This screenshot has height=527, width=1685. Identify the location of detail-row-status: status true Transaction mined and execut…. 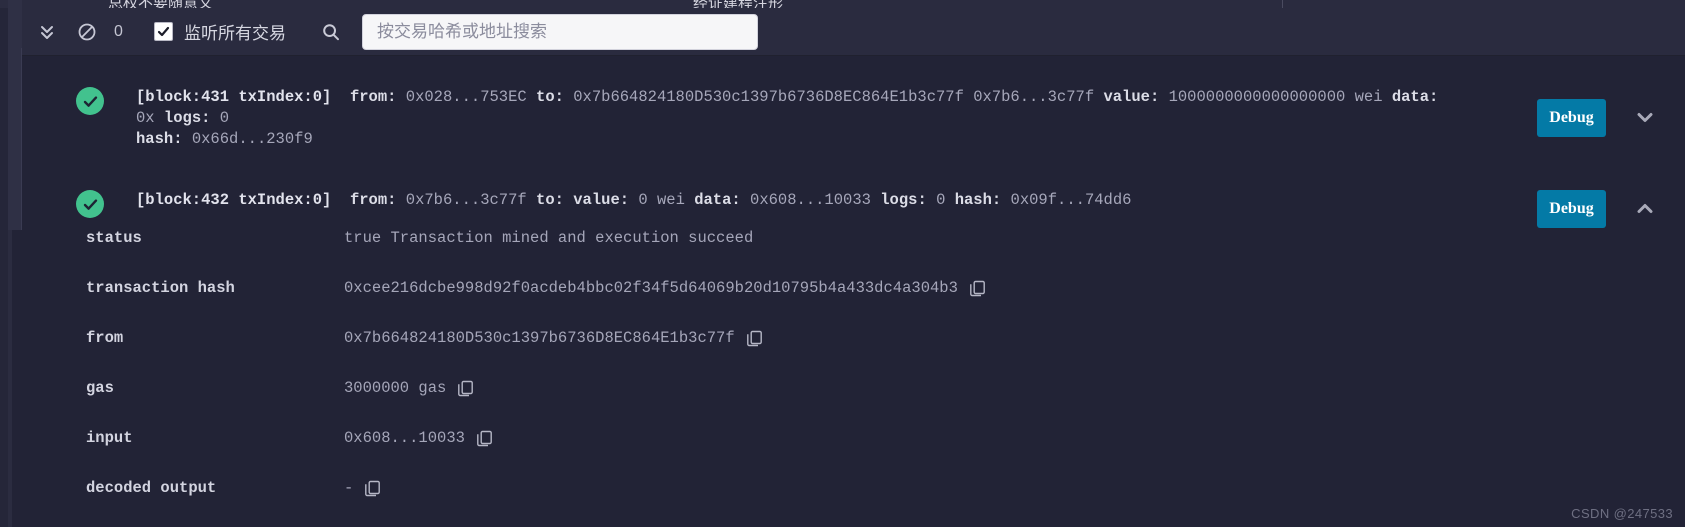
(885, 252).